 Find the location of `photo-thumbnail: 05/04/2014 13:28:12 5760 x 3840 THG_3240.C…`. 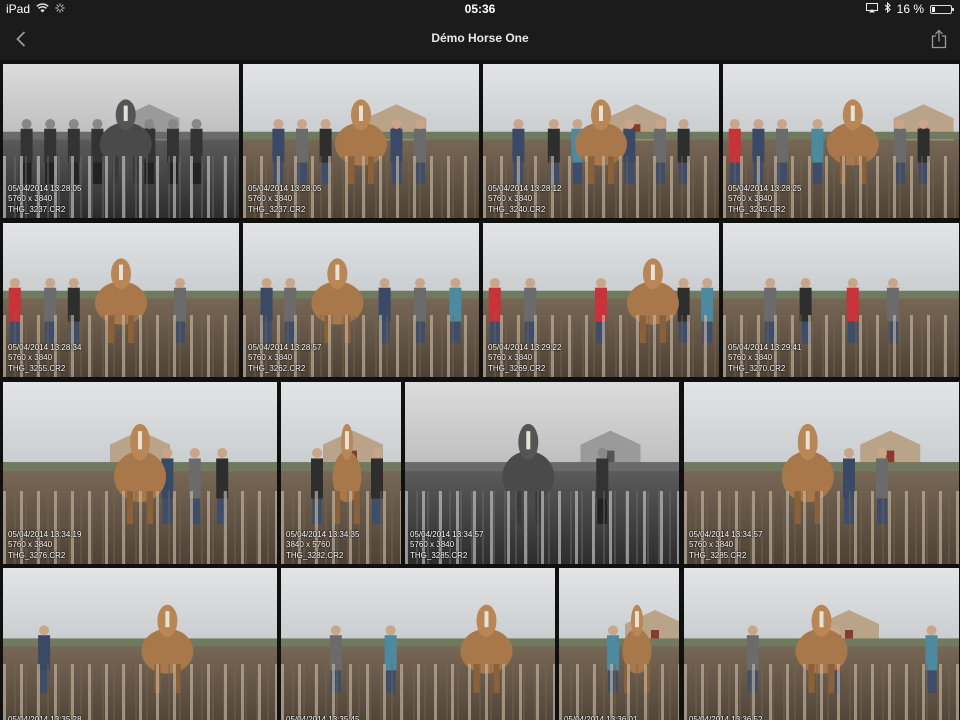

photo-thumbnail: 05/04/2014 13:28:12 5760 x 3840 THG_3240.C… is located at coordinates (601, 141).